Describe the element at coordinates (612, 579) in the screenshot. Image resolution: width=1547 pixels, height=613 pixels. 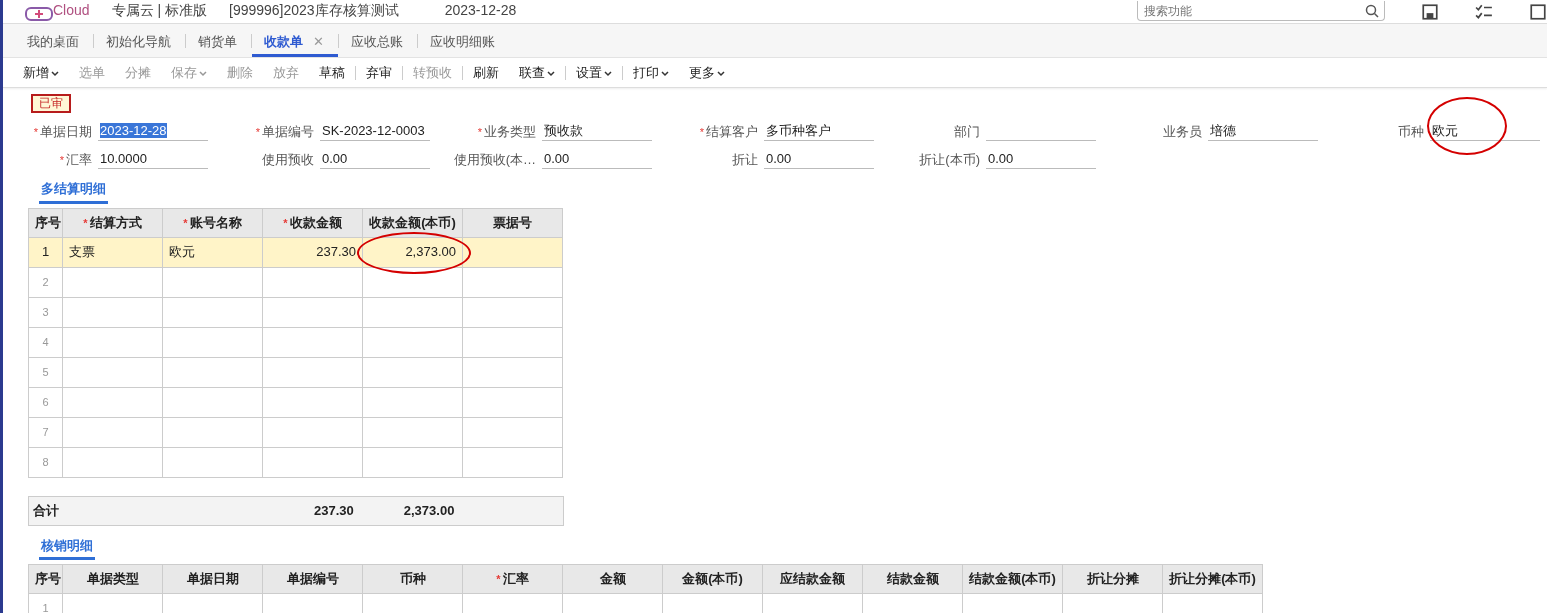
I see `column-header: 金额` at that location.